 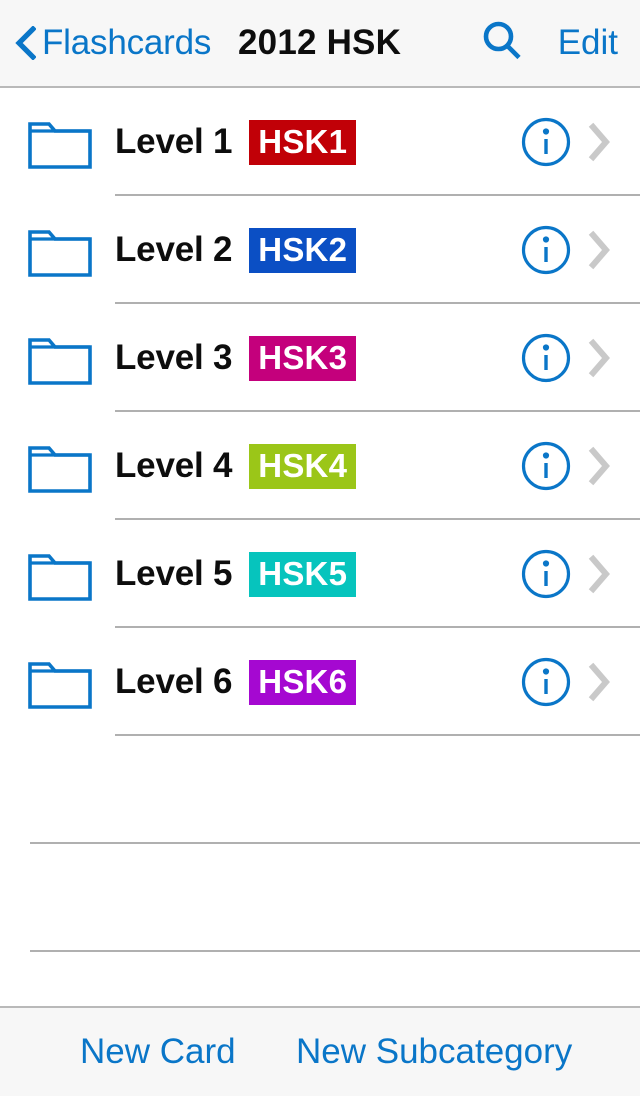 I want to click on search-icon, so click(x=502, y=43).